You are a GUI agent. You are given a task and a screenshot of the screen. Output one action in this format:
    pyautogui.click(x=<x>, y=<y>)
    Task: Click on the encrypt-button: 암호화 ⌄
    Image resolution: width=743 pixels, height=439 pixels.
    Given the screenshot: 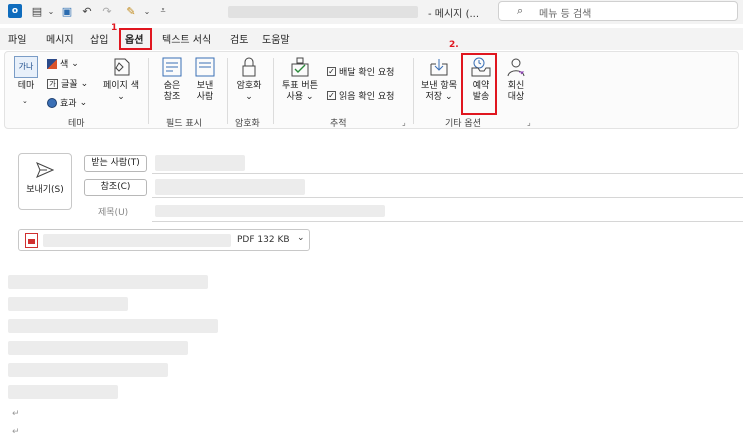 What is the action you would take?
    pyautogui.click(x=249, y=79)
    